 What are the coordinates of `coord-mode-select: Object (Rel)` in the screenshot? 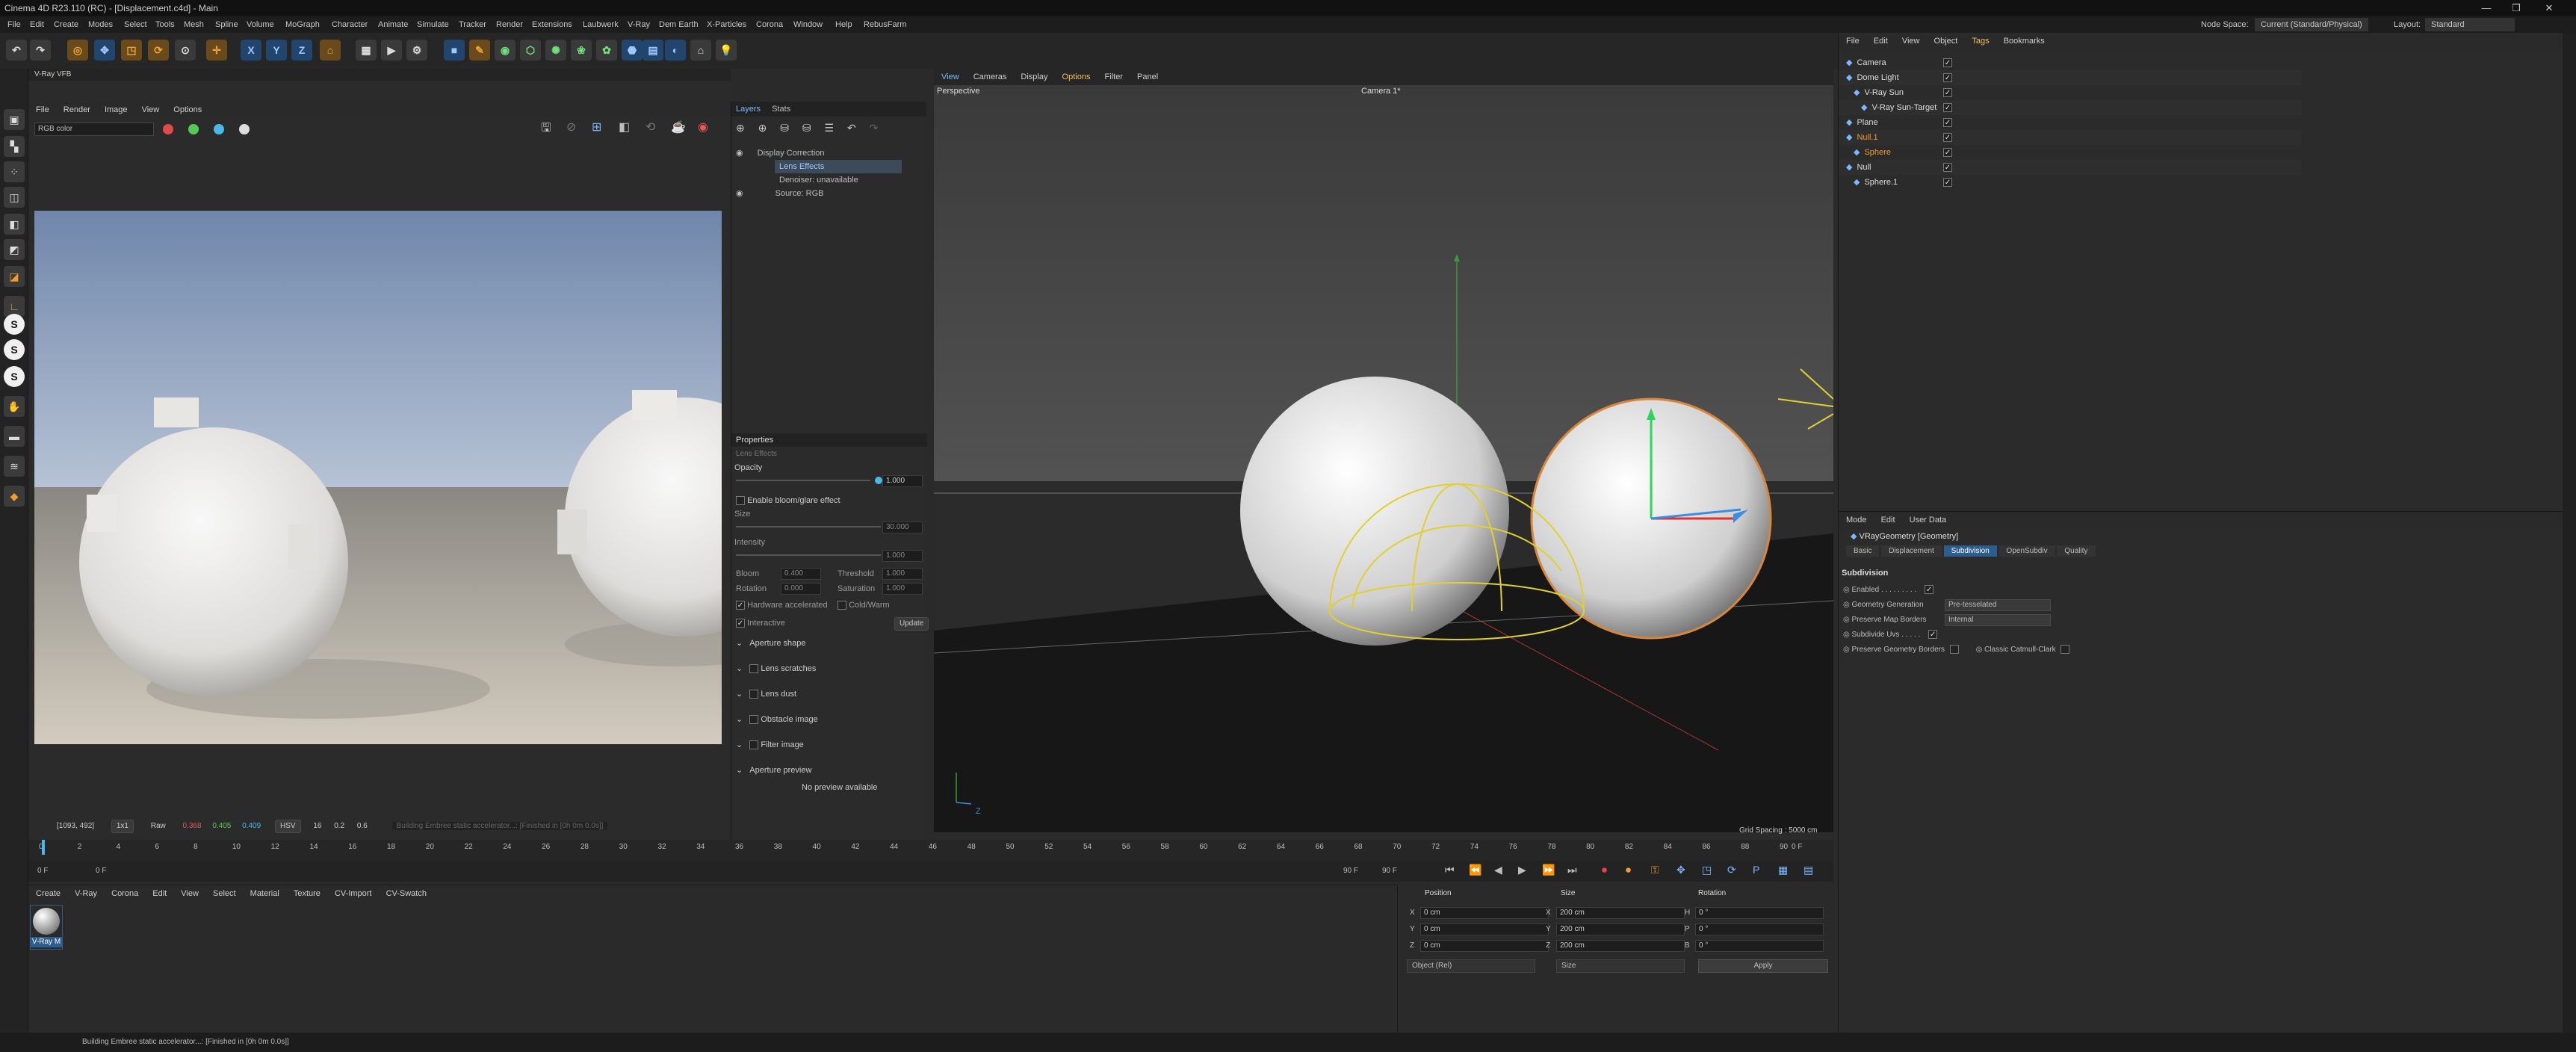 It's located at (1471, 966).